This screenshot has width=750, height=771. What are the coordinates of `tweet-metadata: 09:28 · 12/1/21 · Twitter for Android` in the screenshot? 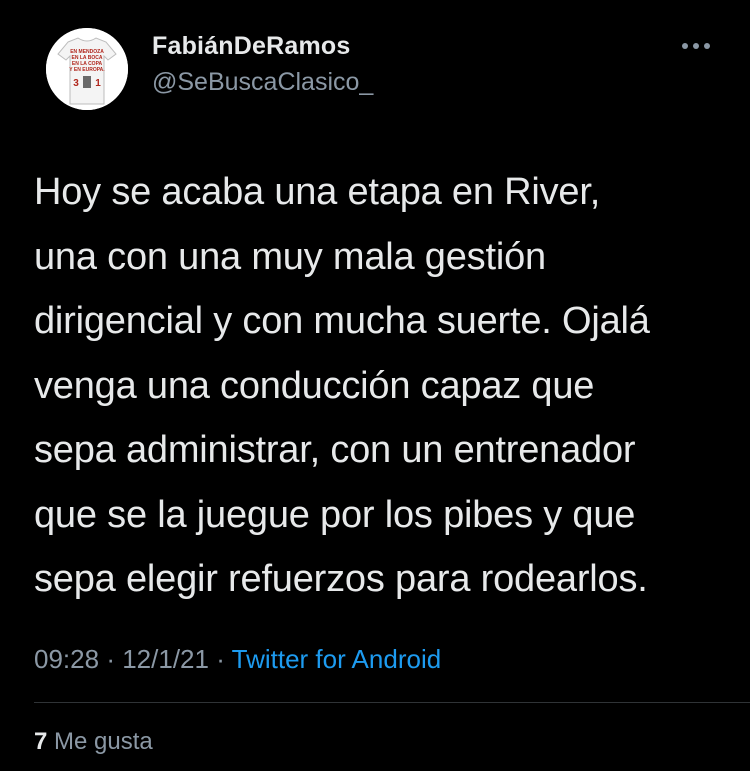 It's located at (237, 659).